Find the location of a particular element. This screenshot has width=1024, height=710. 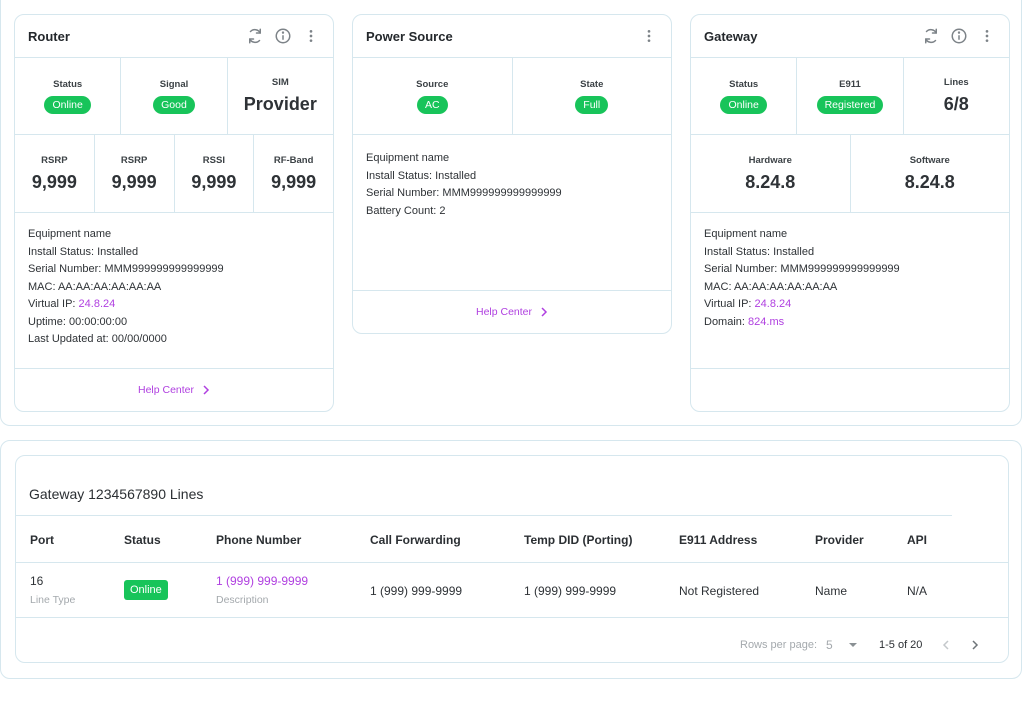

gateway-title: Gateway is located at coordinates (731, 36).